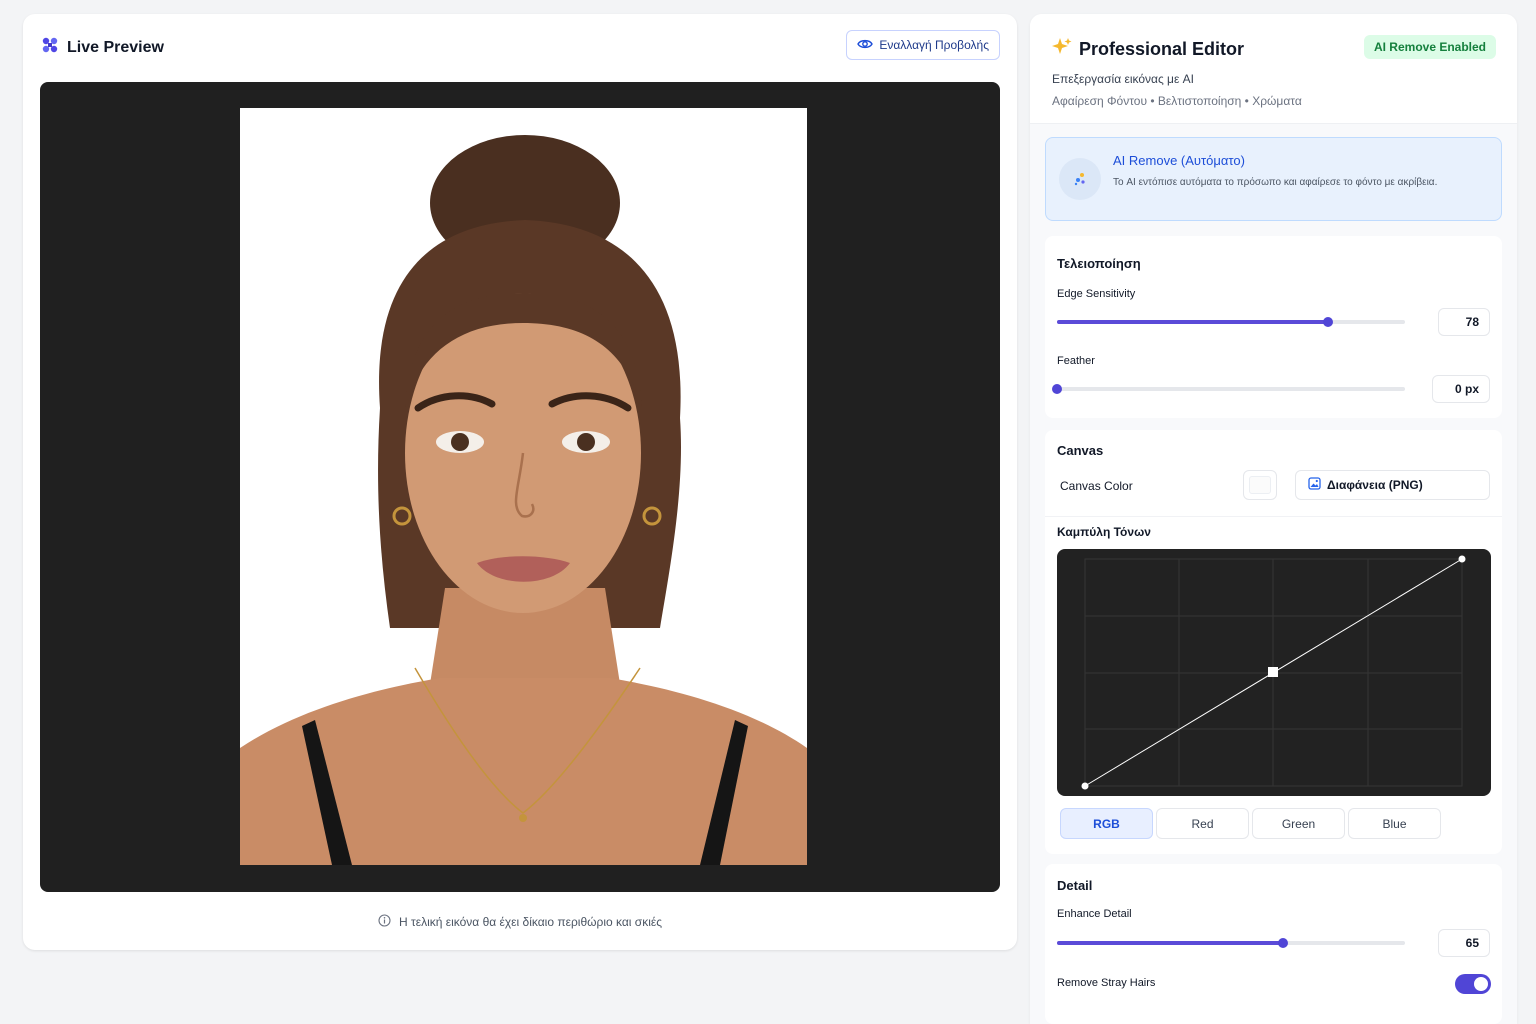 This screenshot has width=1536, height=1024. Describe the element at coordinates (1076, 361) in the screenshot. I see `feather-label: Feather` at that location.